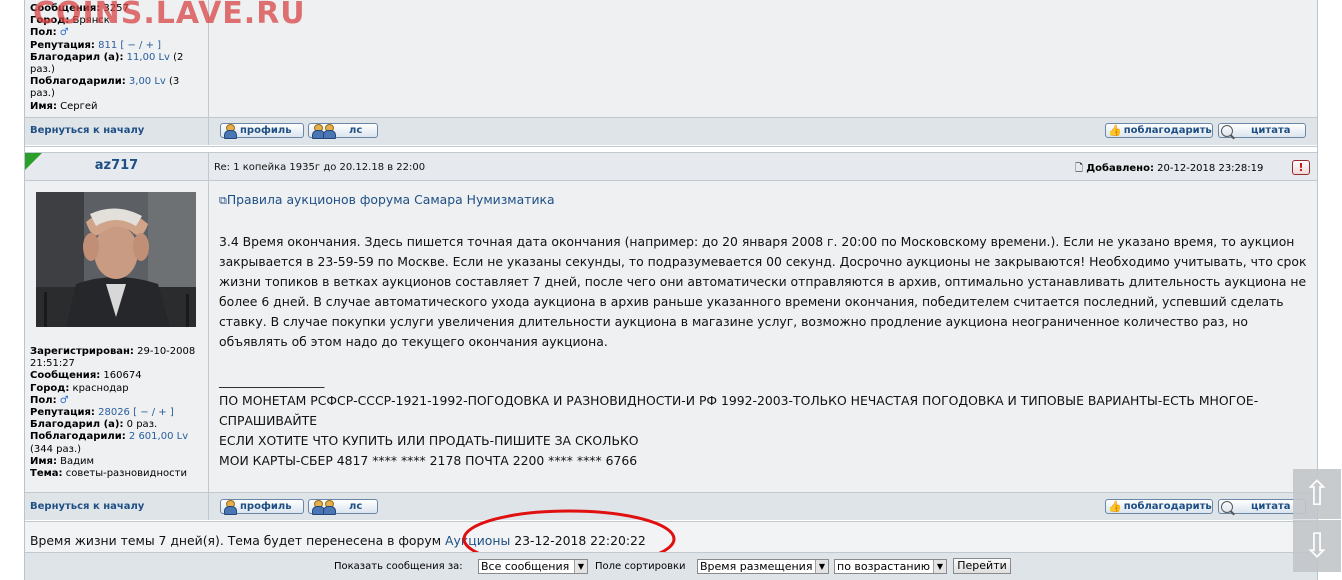 This screenshot has height=580, width=1342. What do you see at coordinates (533, 566) in the screenshot?
I see `show-posts-select: Все сообщения ▼` at bounding box center [533, 566].